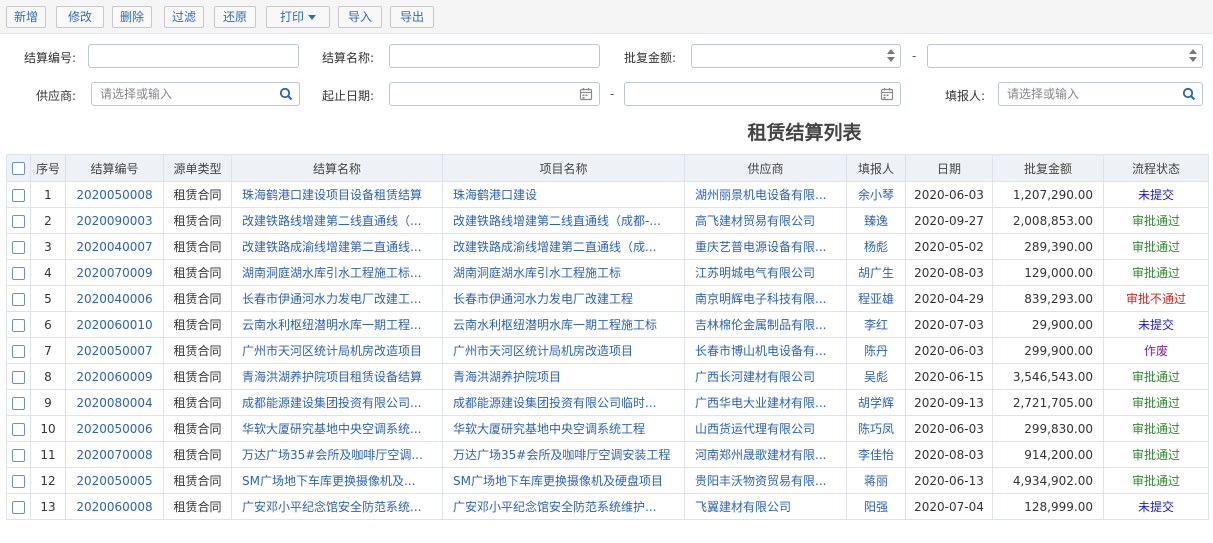 The height and width of the screenshot is (543, 1213). I want to click on settle-code-link: 2020070008, so click(114, 454).